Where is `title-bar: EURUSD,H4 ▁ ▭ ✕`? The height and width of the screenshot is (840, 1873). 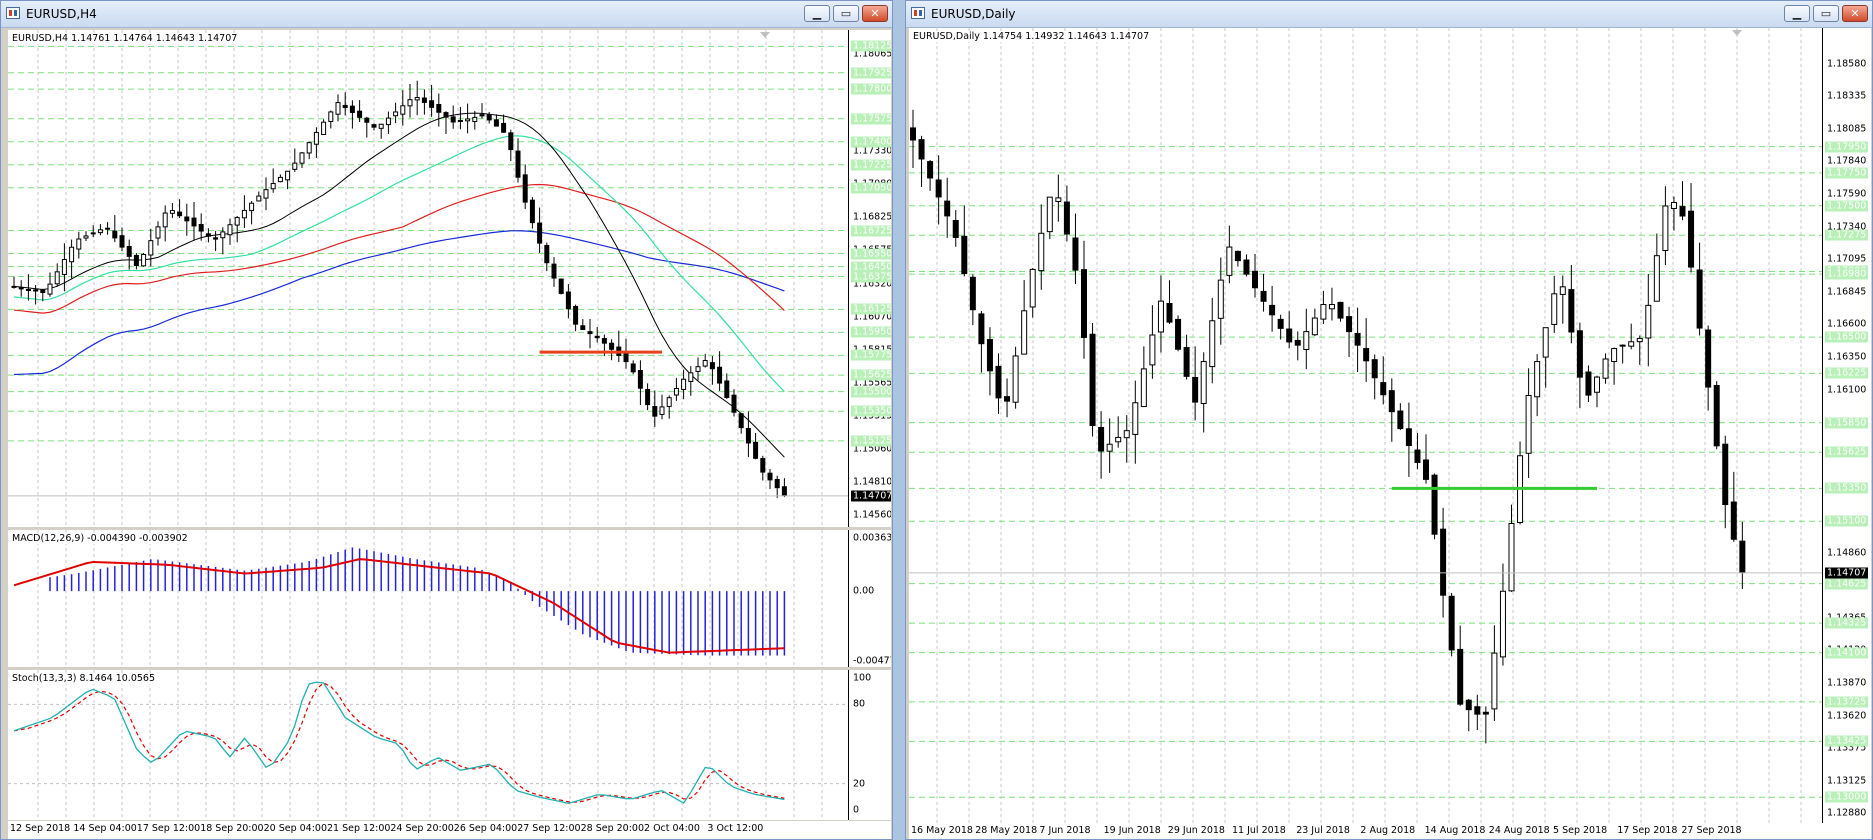
title-bar: EURUSD,H4 ▁ ▭ ✕ is located at coordinates (446, 14).